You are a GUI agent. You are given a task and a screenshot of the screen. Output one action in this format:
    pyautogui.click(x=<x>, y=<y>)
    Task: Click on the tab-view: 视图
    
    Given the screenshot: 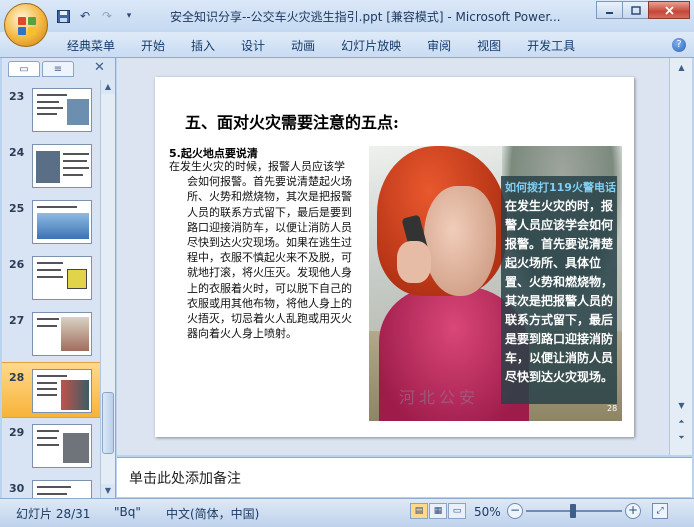 What is the action you would take?
    pyautogui.click(x=489, y=45)
    